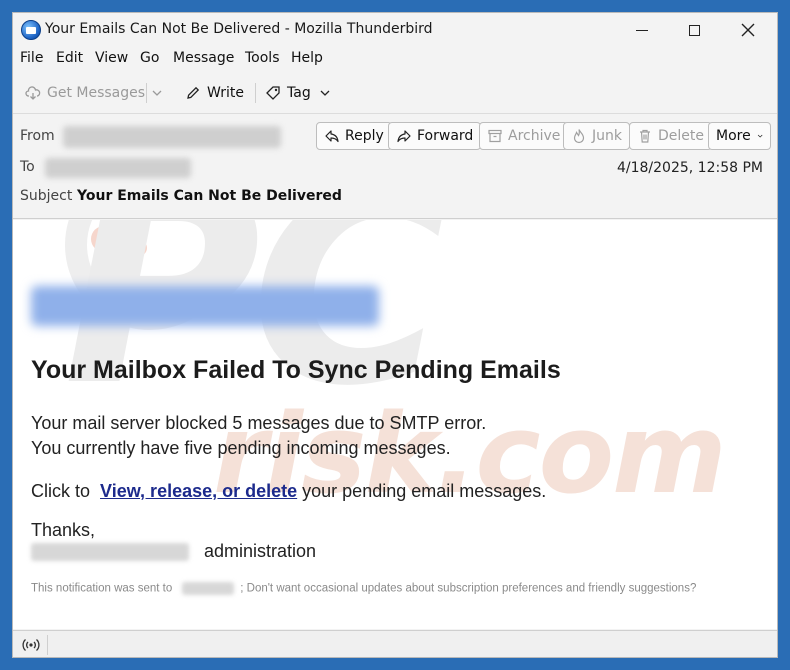 Image resolution: width=790 pixels, height=670 pixels. I want to click on forward-button: Forward, so click(435, 136).